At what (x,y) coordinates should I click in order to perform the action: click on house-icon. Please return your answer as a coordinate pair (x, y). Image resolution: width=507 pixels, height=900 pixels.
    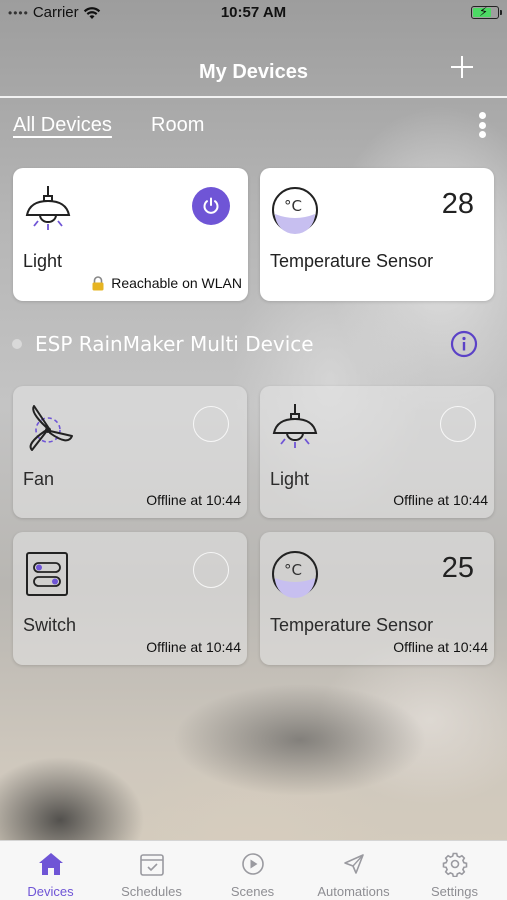
    Looking at the image, I should click on (51, 864).